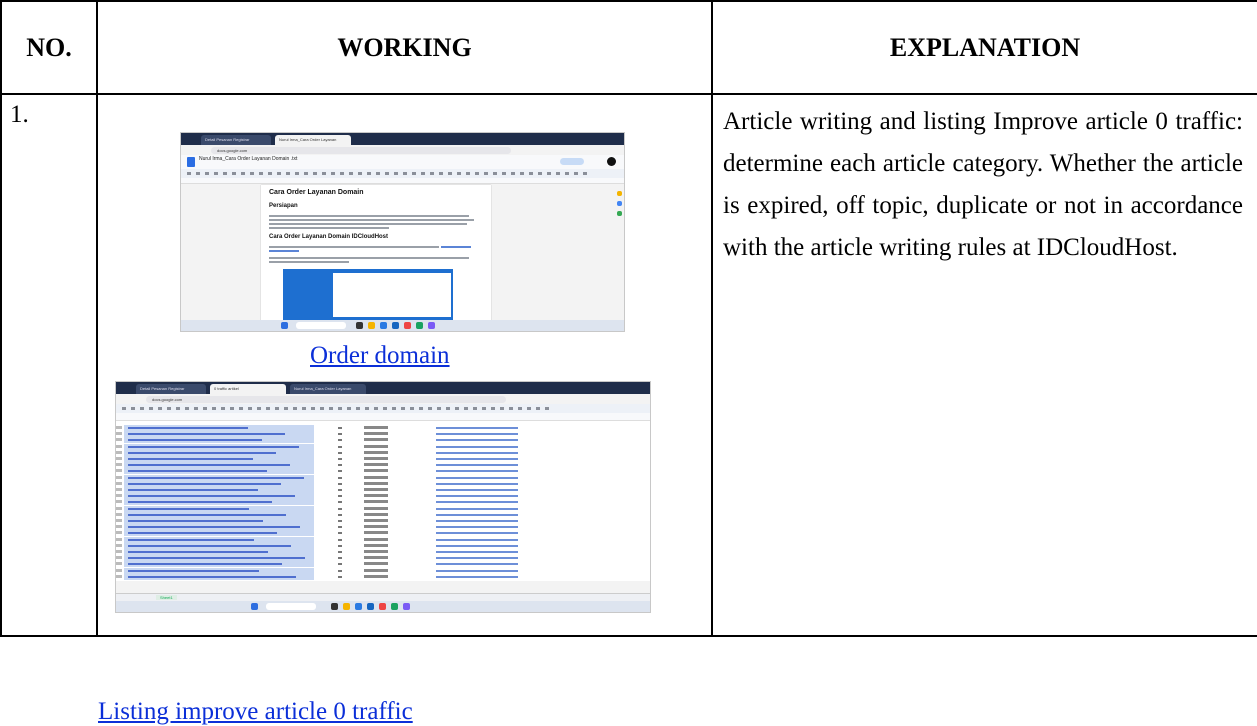 The image size is (1257, 726). What do you see at coordinates (368, 224) in the screenshot?
I see `text-line` at bounding box center [368, 224].